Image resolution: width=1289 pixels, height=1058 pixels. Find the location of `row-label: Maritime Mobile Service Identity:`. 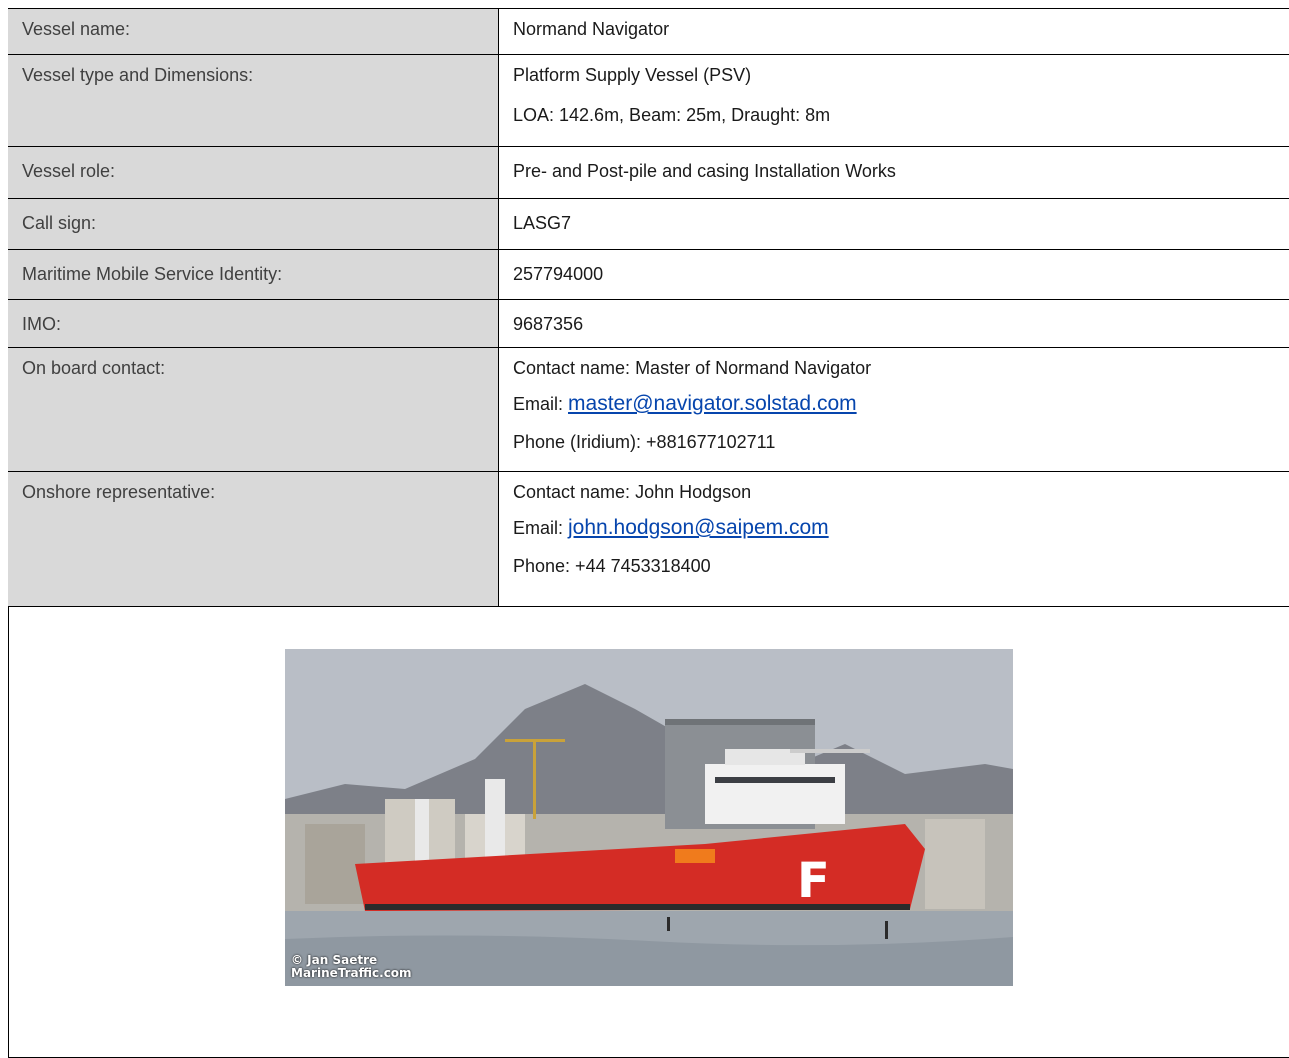

row-label: Maritime Mobile Service Identity: is located at coordinates (253, 274).